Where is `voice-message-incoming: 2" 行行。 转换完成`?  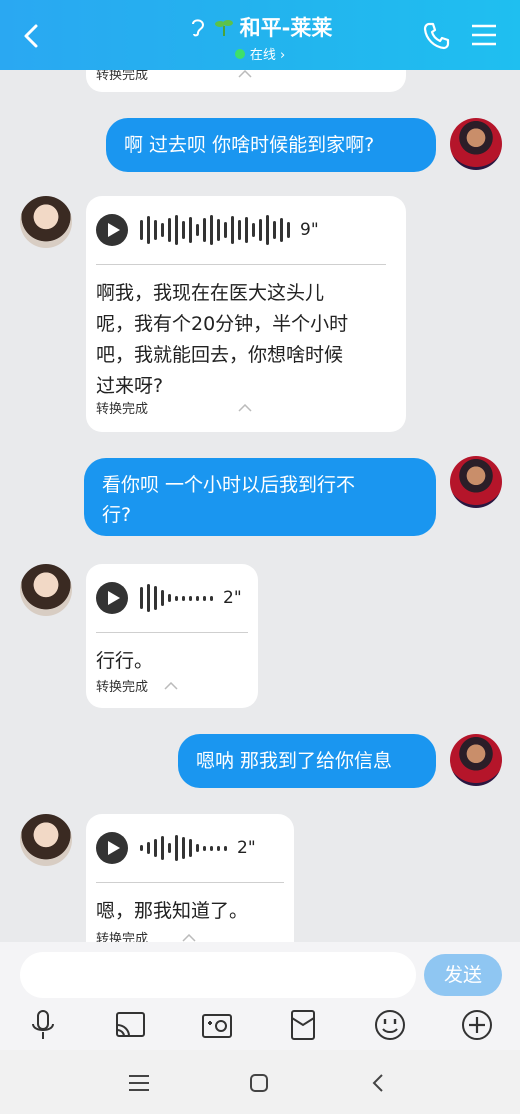 voice-message-incoming: 2" 行行。 转换完成 is located at coordinates (172, 636).